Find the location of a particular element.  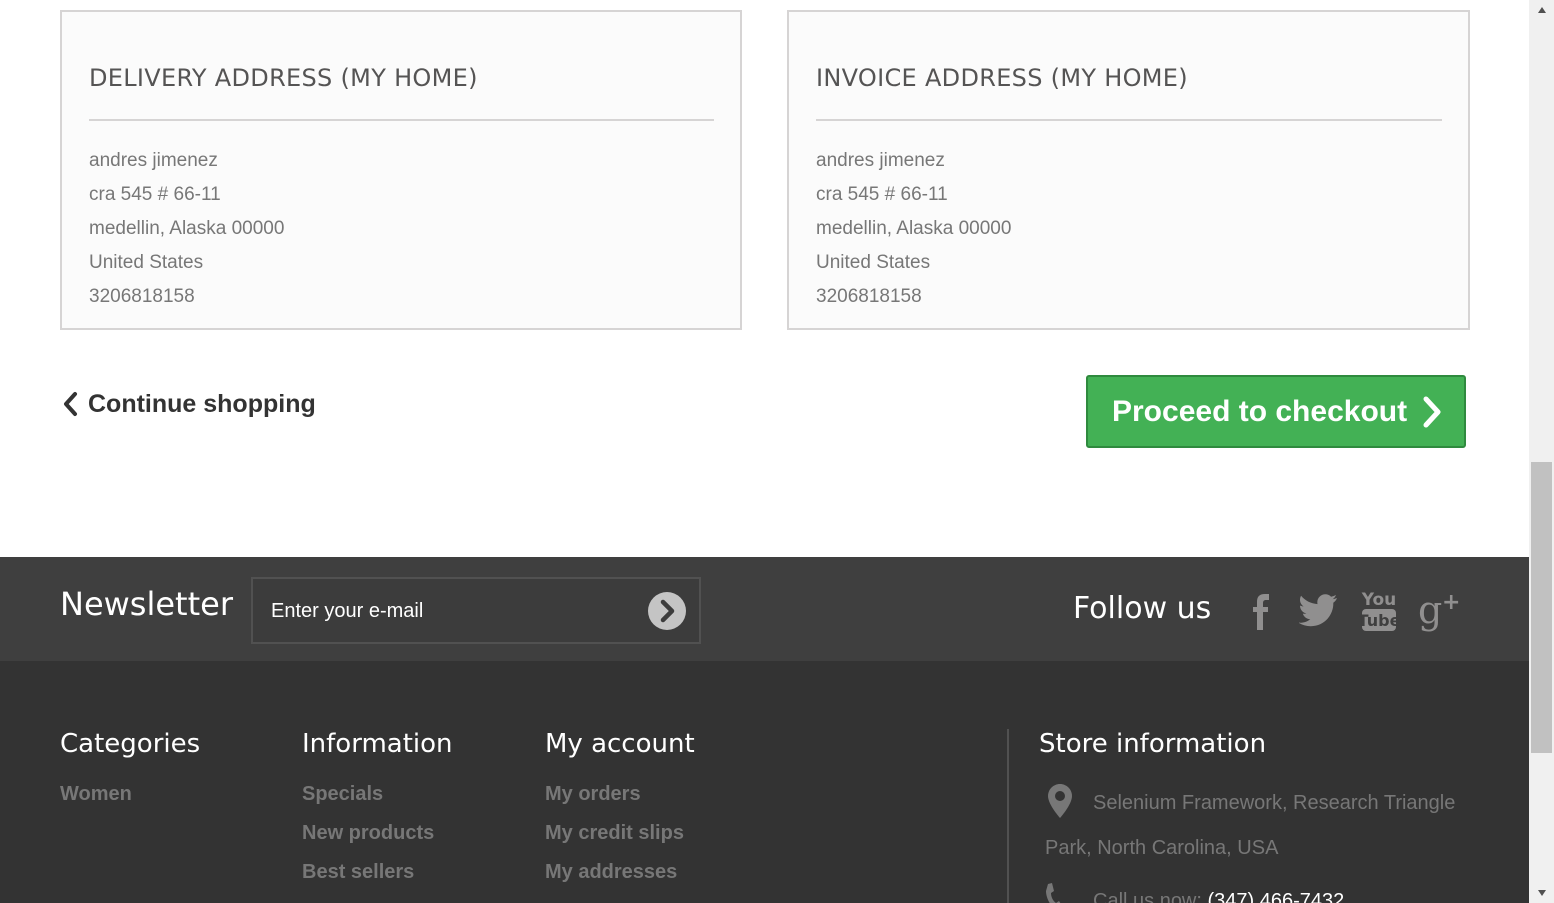

account-link-orders: My orders is located at coordinates (593, 794).